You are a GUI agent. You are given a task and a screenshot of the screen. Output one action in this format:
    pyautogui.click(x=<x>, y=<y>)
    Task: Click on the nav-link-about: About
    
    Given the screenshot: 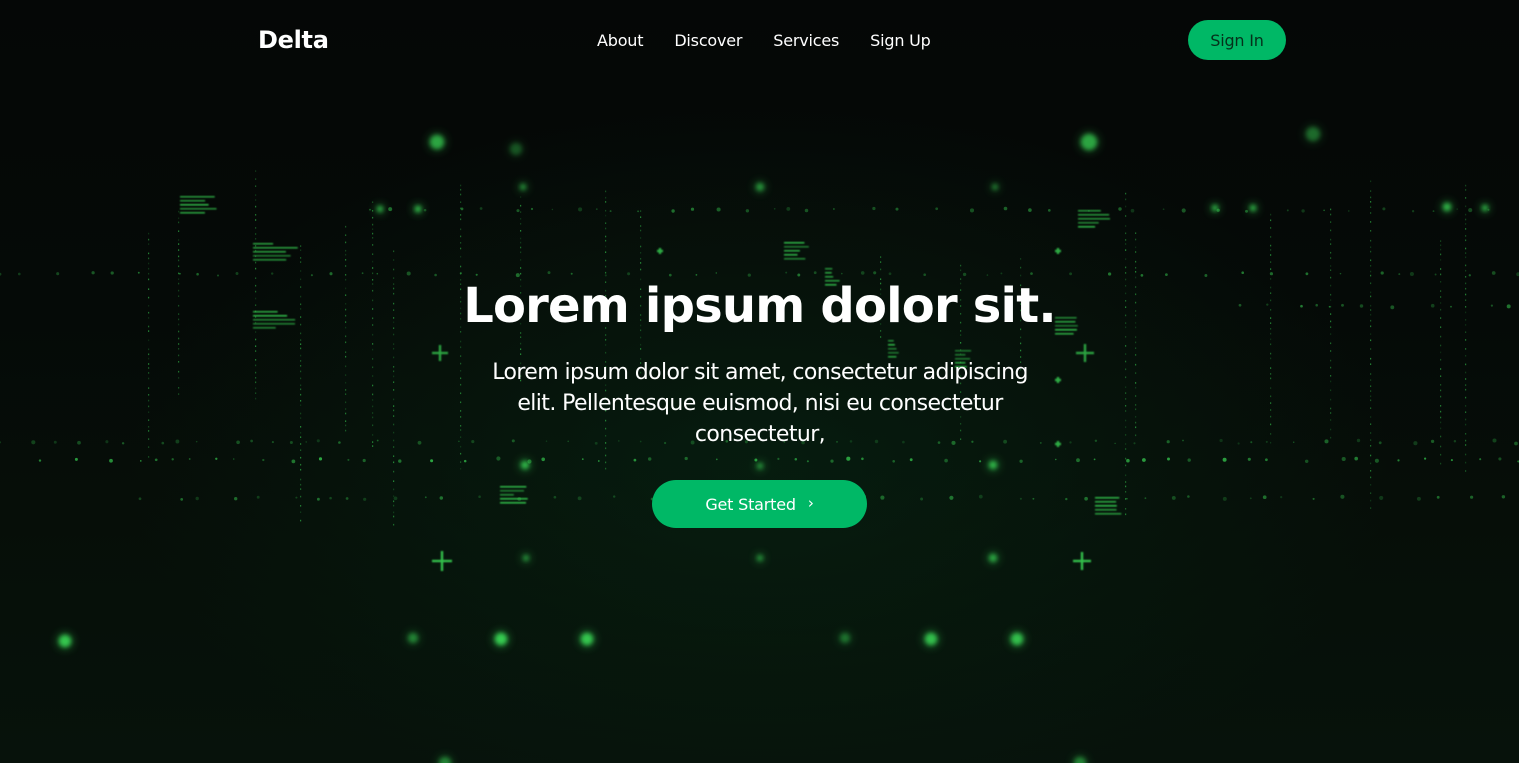 What is the action you would take?
    pyautogui.click(x=620, y=41)
    